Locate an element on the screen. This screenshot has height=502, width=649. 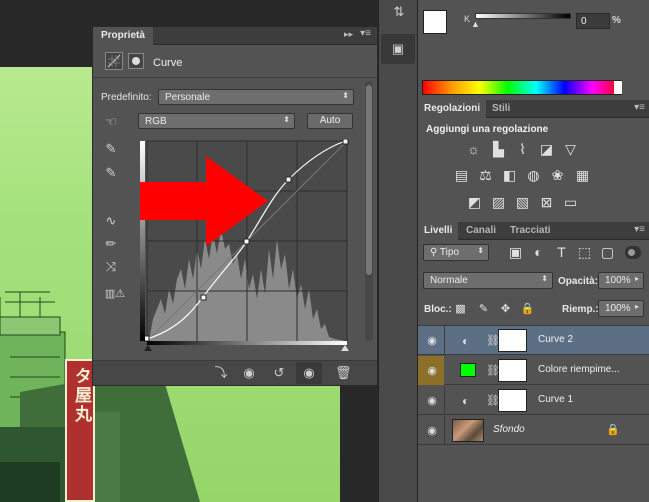
invert-icon: ◩ is located at coordinates (474, 202).